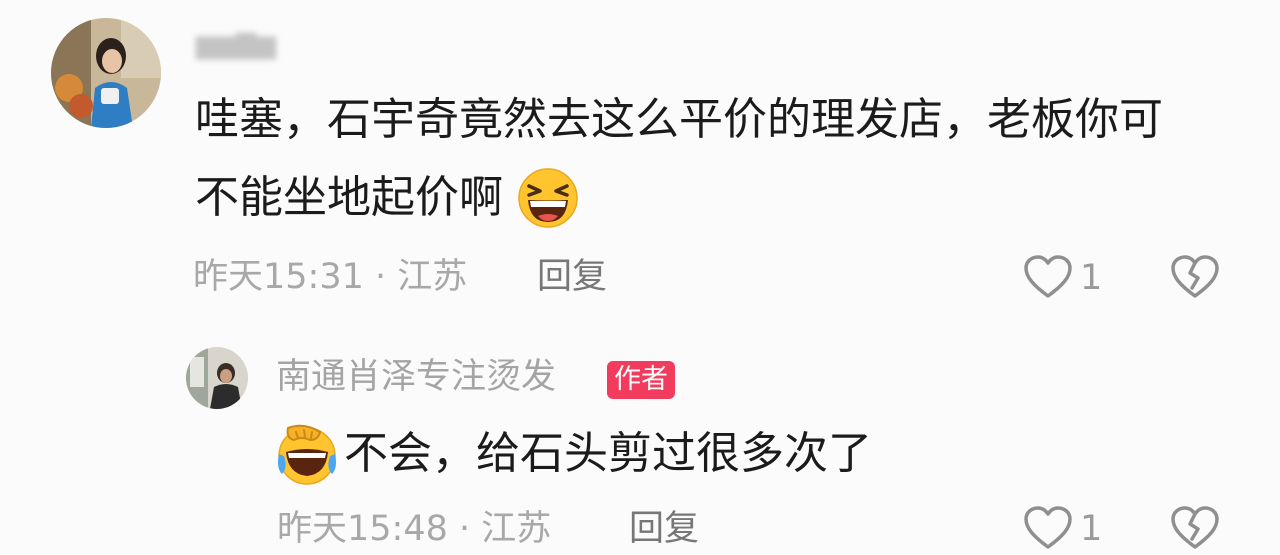 The image size is (1280, 555). Describe the element at coordinates (236, 45) in the screenshot. I see `commenter-username: ▆▆▇▆` at that location.